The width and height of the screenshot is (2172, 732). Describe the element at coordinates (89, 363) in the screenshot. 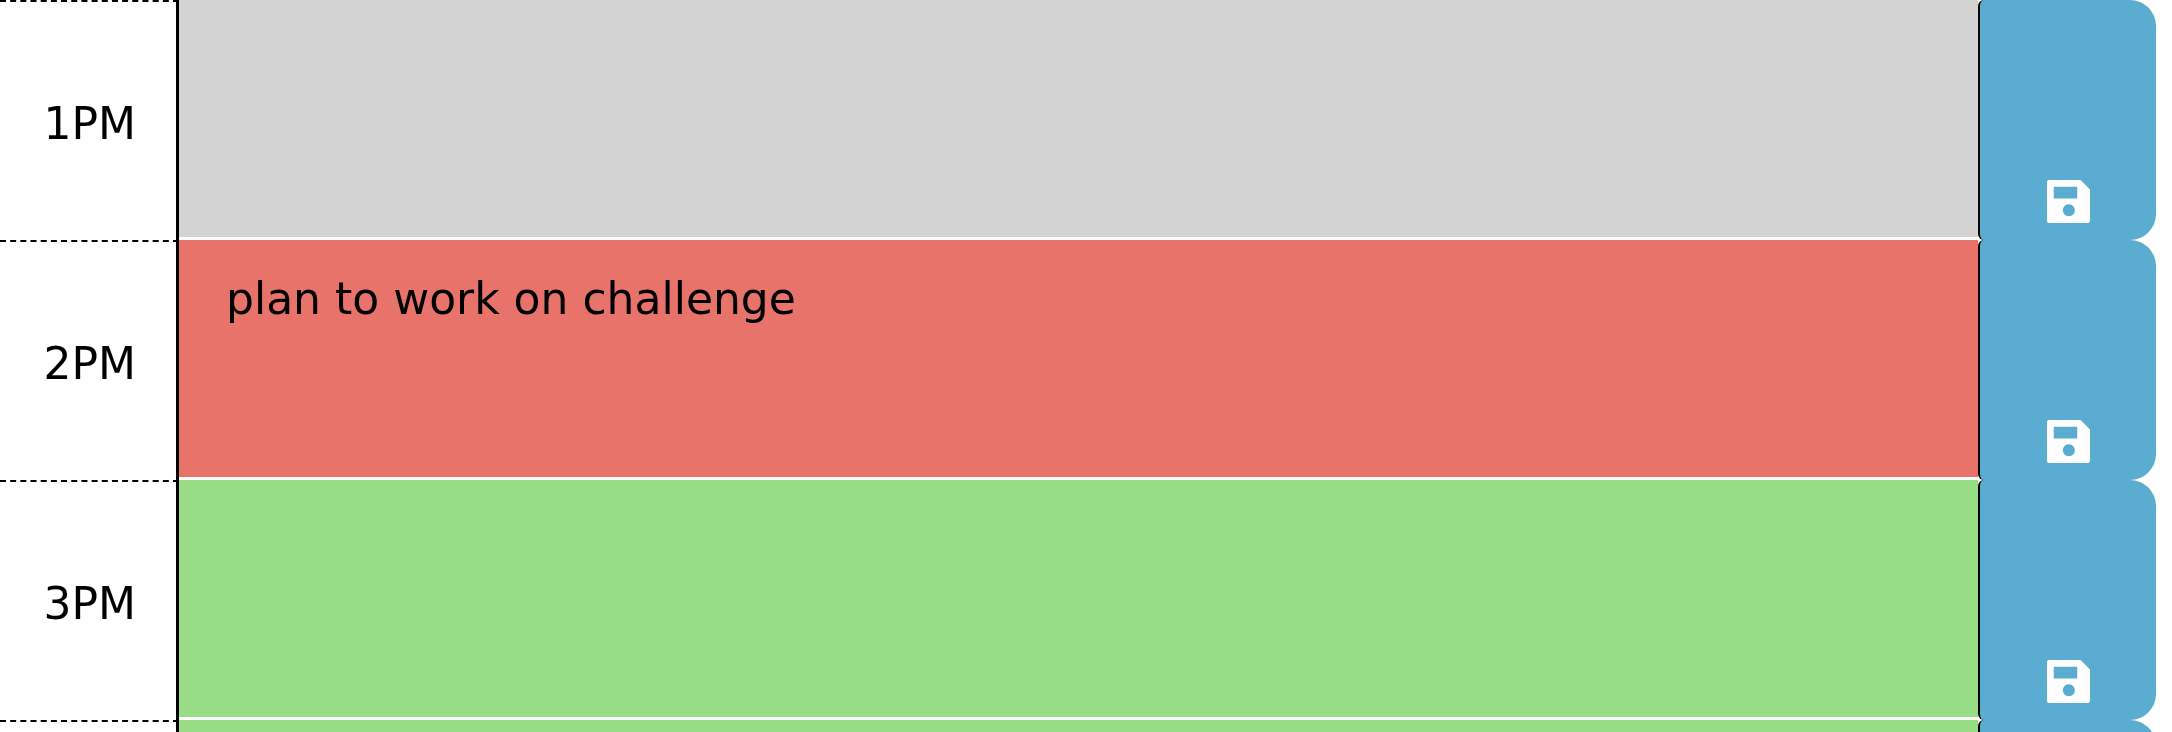

I see `hour-label: 2PM` at that location.